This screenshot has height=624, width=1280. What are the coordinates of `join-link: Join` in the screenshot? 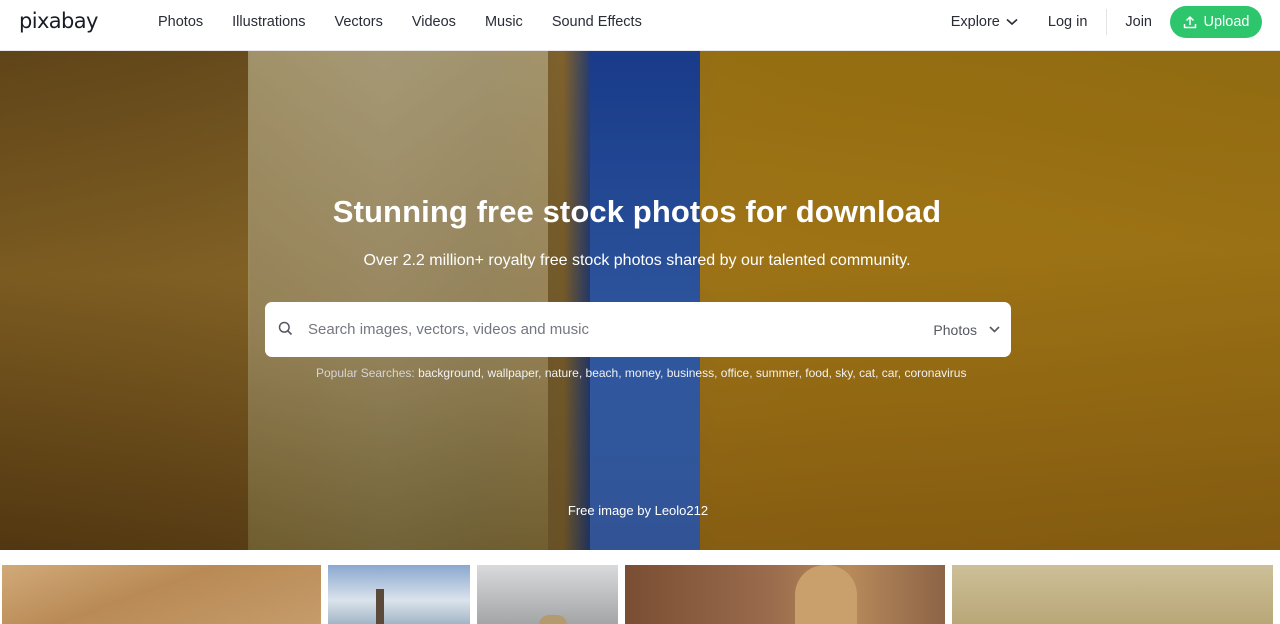 It's located at (1138, 22).